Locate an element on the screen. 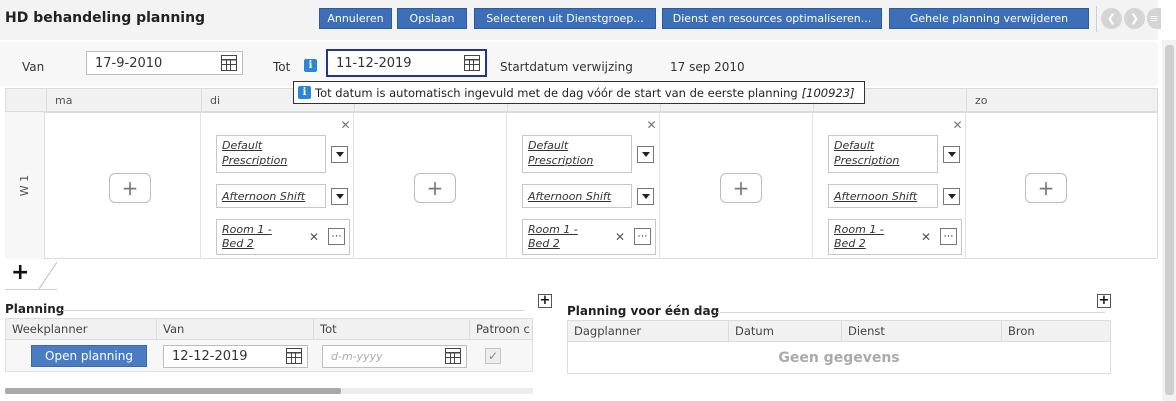 The width and height of the screenshot is (1176, 401). col-weekplanner: Weekplanner is located at coordinates (50, 329).